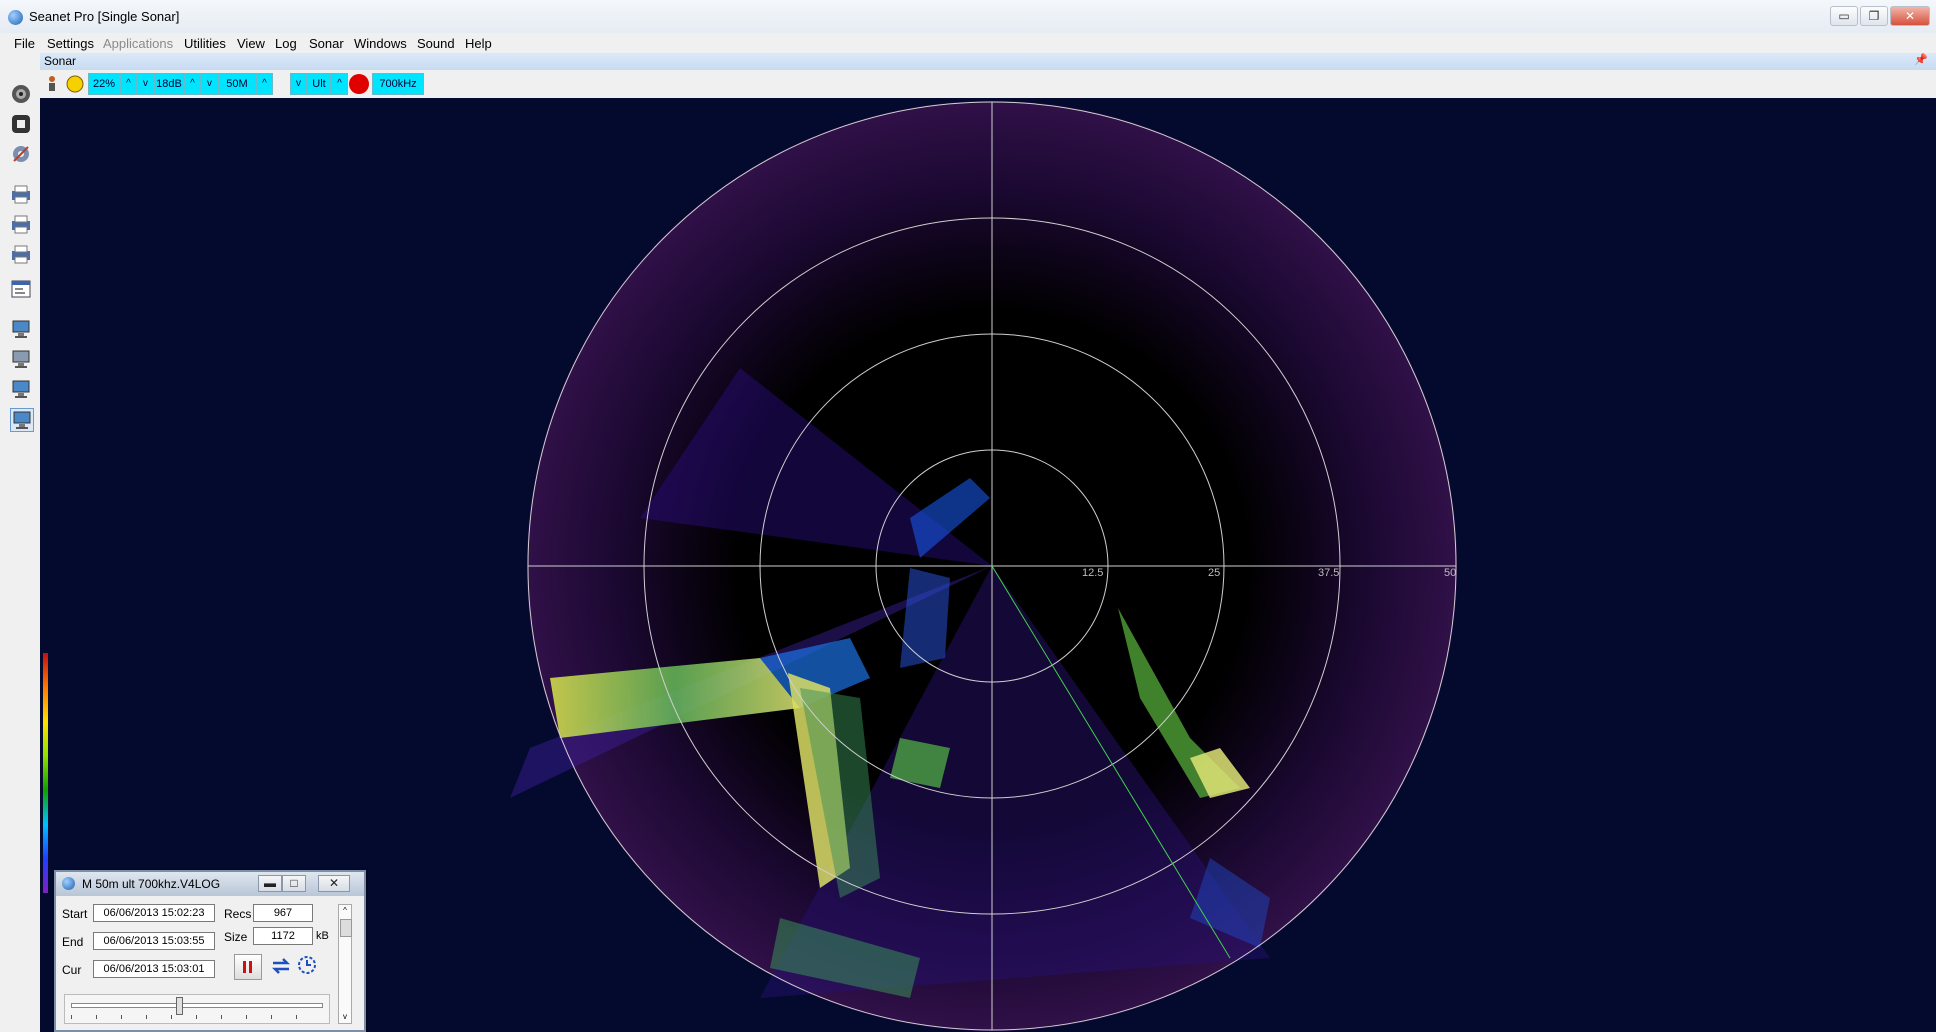 The width and height of the screenshot is (1936, 1032). I want to click on scroll-down-arrow: v, so click(345, 1017).